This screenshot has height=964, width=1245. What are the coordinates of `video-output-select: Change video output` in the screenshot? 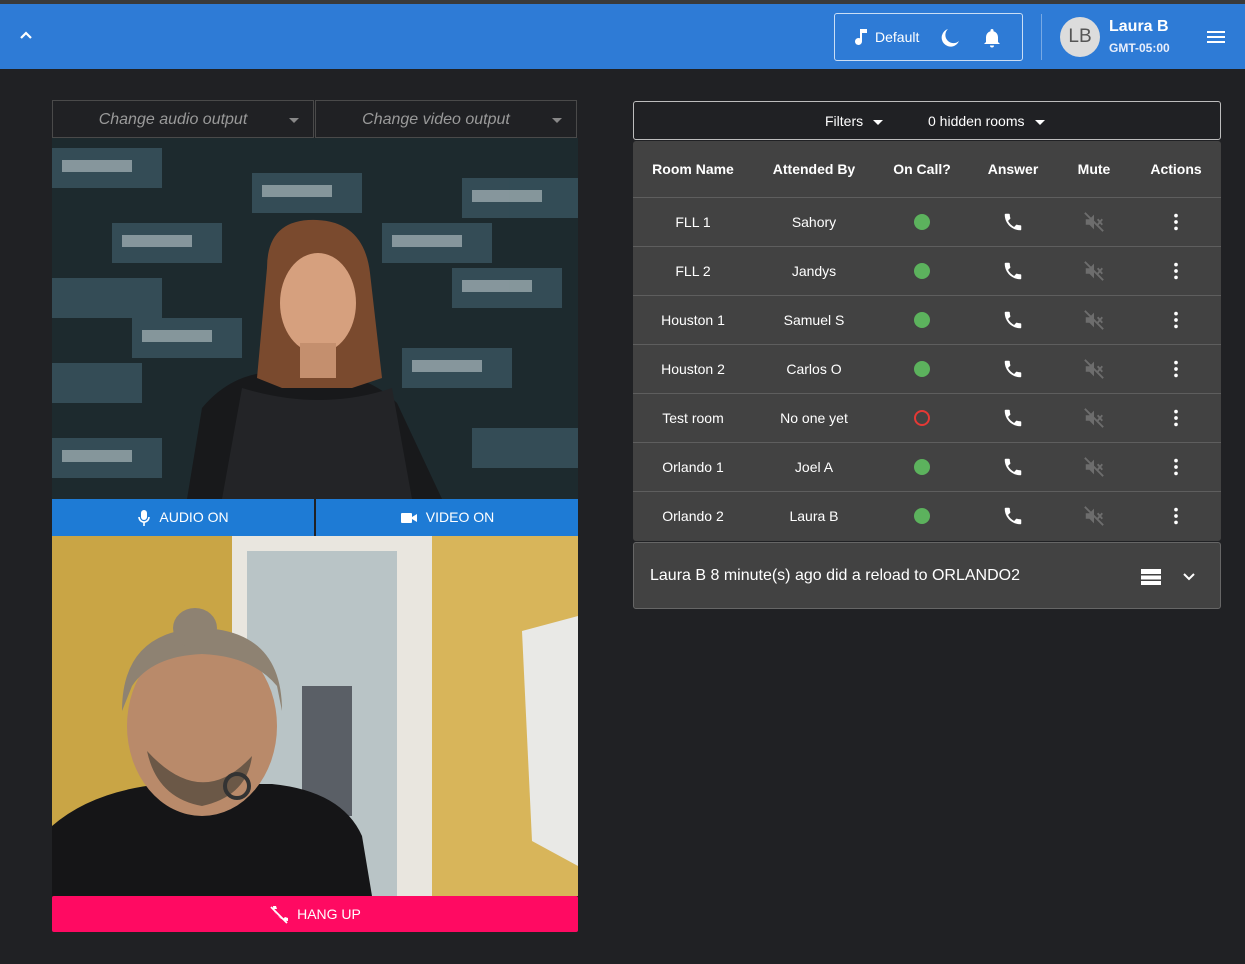 It's located at (446, 119).